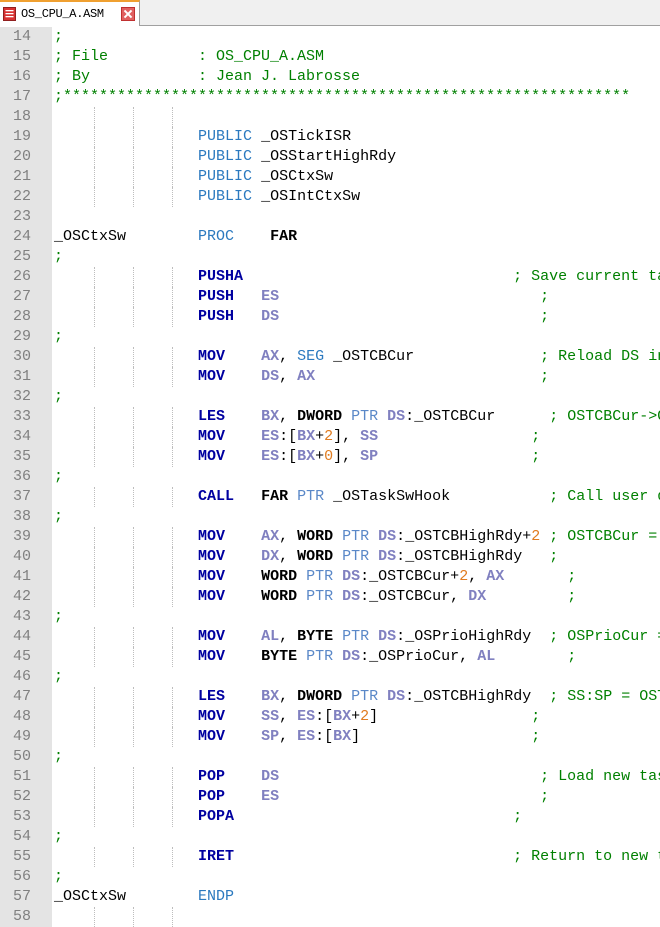  Describe the element at coordinates (225, 156) in the screenshot. I see `token-dir: PUBLIC` at that location.